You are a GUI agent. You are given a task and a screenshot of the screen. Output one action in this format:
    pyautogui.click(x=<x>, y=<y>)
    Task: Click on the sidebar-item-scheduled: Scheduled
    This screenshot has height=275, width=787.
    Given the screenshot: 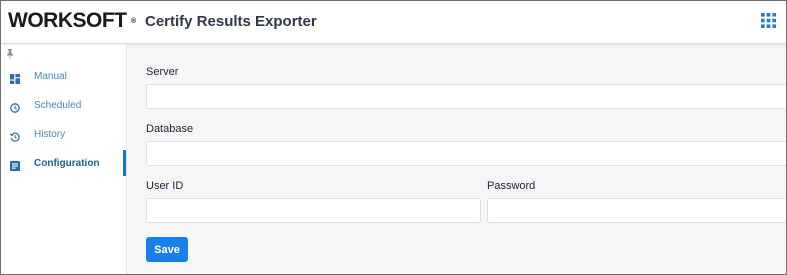 What is the action you would take?
    pyautogui.click(x=64, y=107)
    